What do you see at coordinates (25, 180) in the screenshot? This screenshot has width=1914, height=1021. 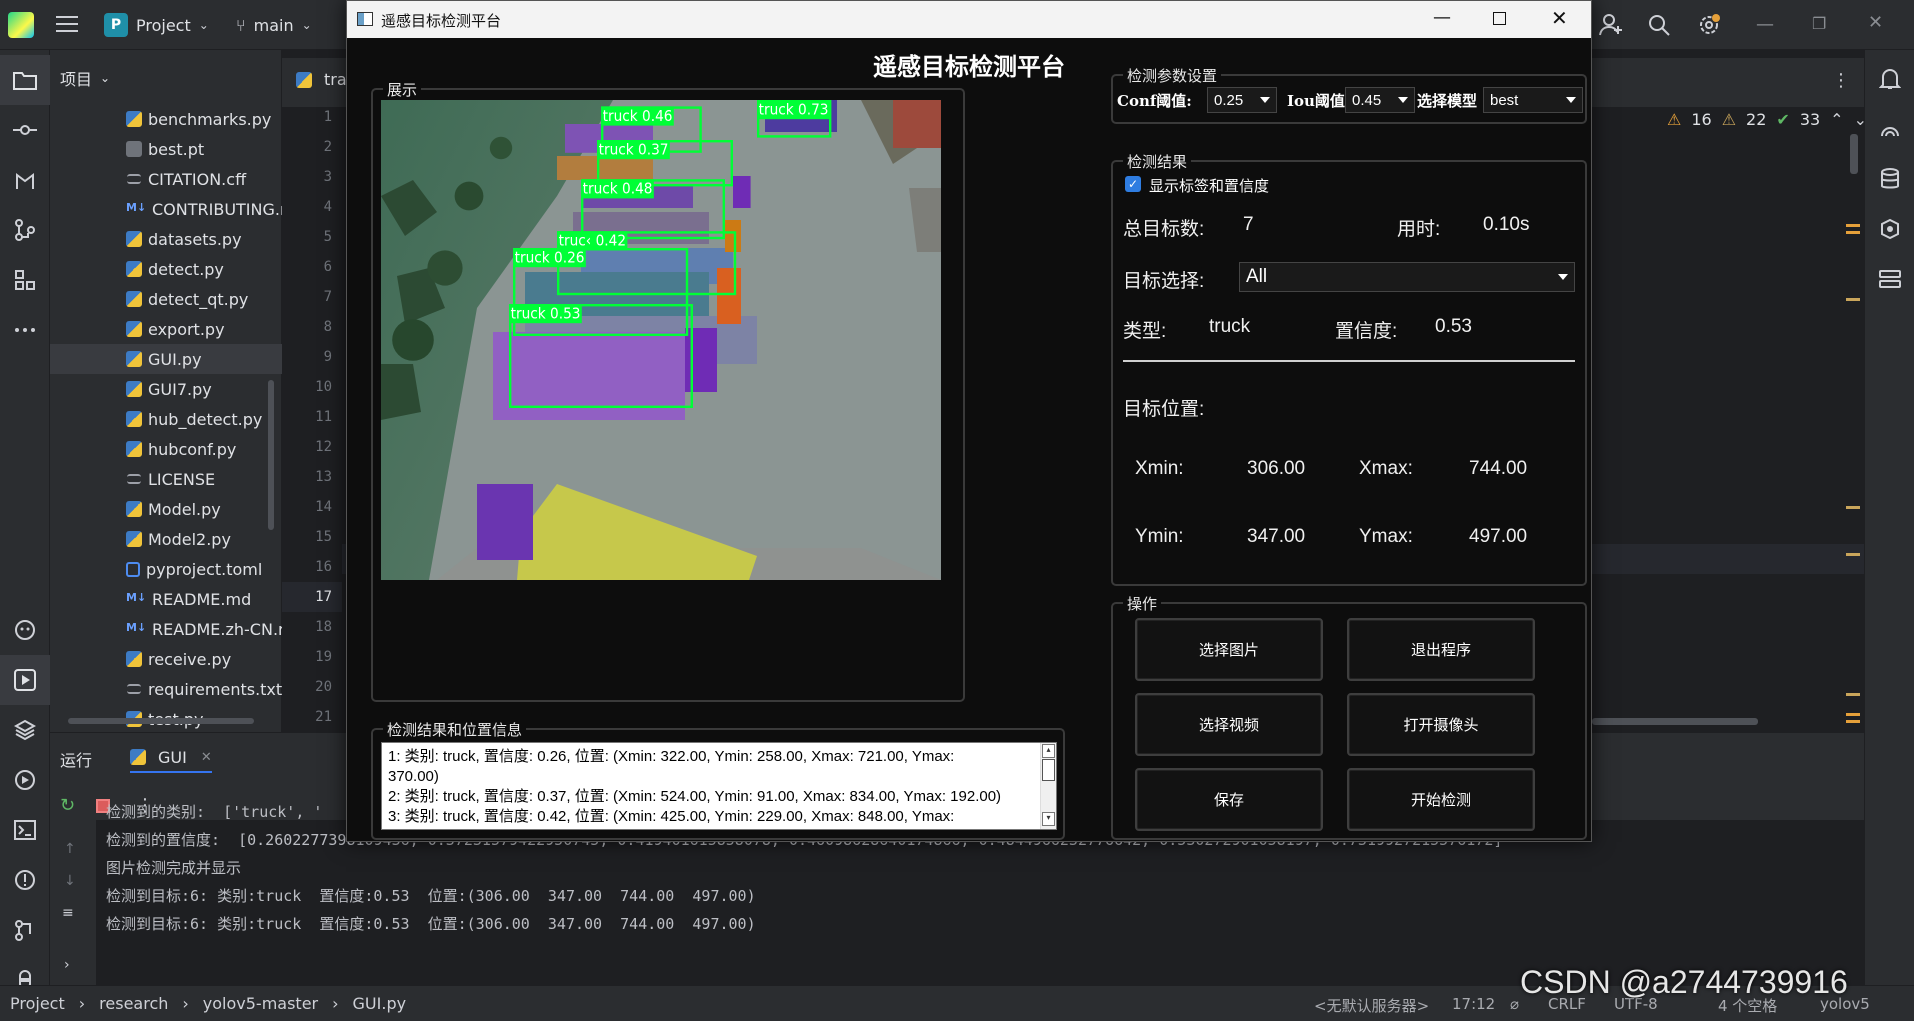 I see `pull-requests-icon` at bounding box center [25, 180].